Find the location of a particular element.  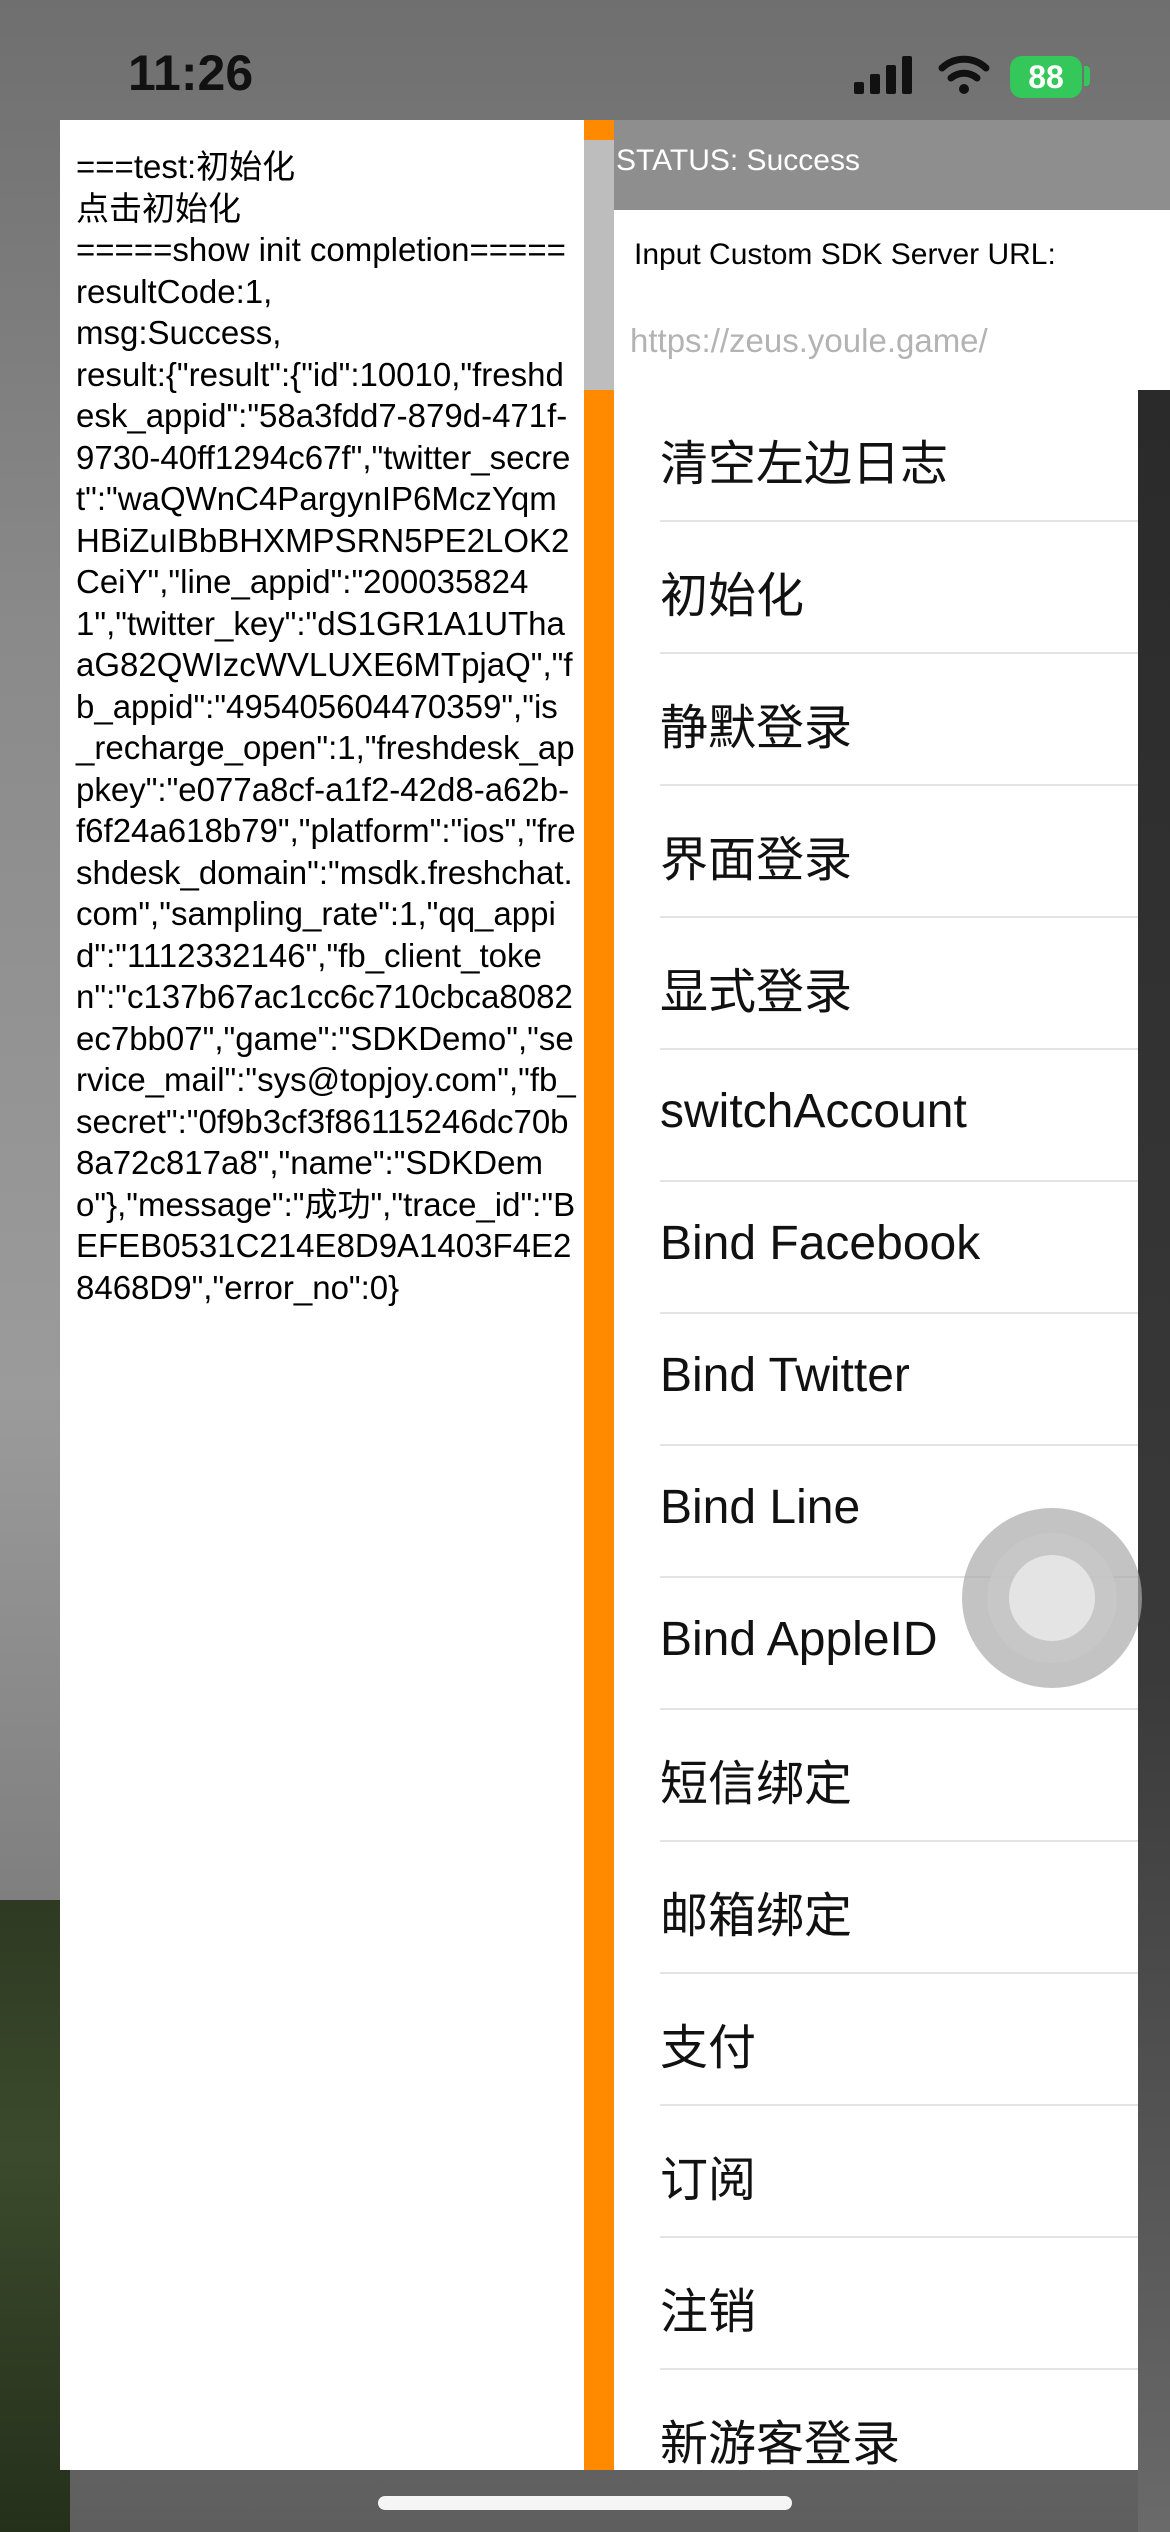

home-indicator is located at coordinates (585, 2503).